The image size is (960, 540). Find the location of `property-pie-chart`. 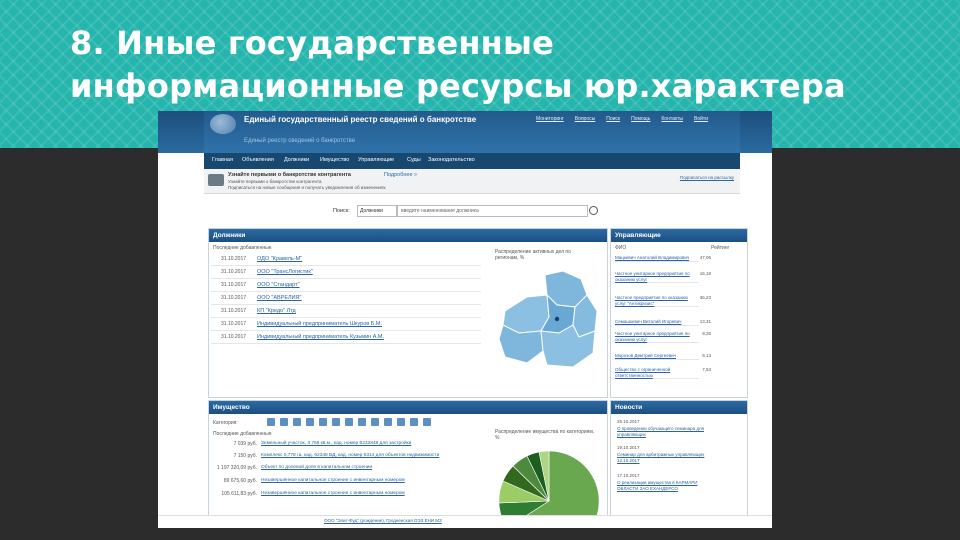

property-pie-chart is located at coordinates (552, 485).